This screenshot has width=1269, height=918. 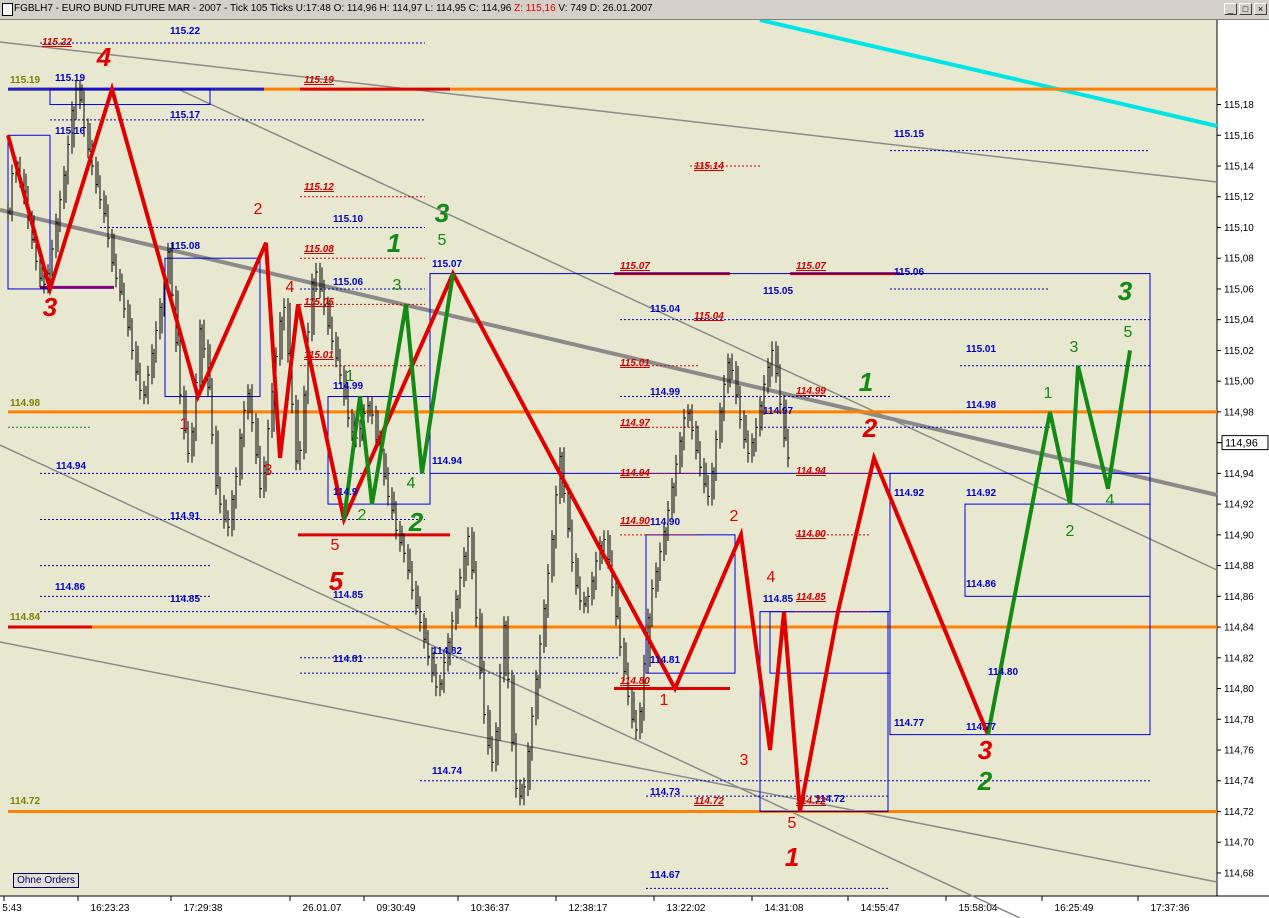 I want to click on maximize-button: □, so click(x=1245, y=9).